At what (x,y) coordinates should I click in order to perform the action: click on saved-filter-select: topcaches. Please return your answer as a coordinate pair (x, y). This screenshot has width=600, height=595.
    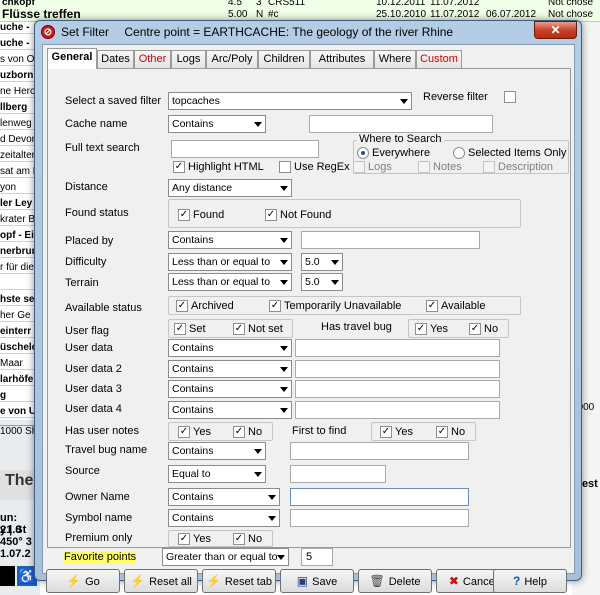
    Looking at the image, I should click on (290, 101).